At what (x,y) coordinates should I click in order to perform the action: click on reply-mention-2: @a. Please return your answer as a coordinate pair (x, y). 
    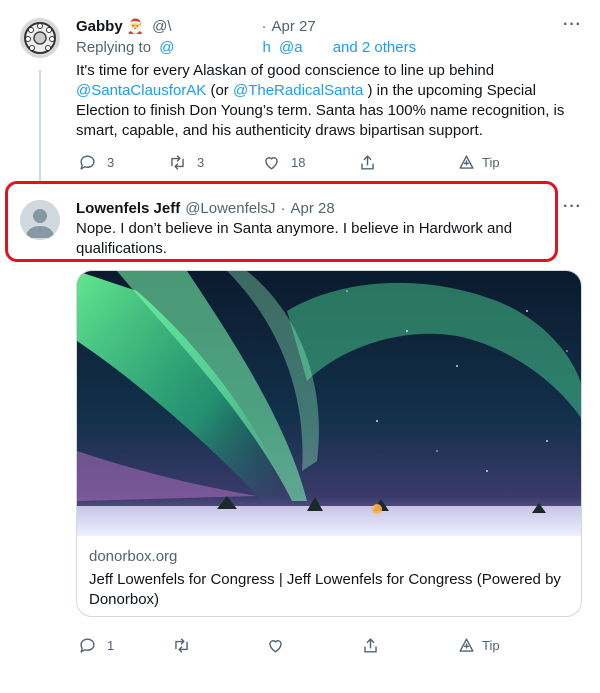
    Looking at the image, I should click on (291, 47).